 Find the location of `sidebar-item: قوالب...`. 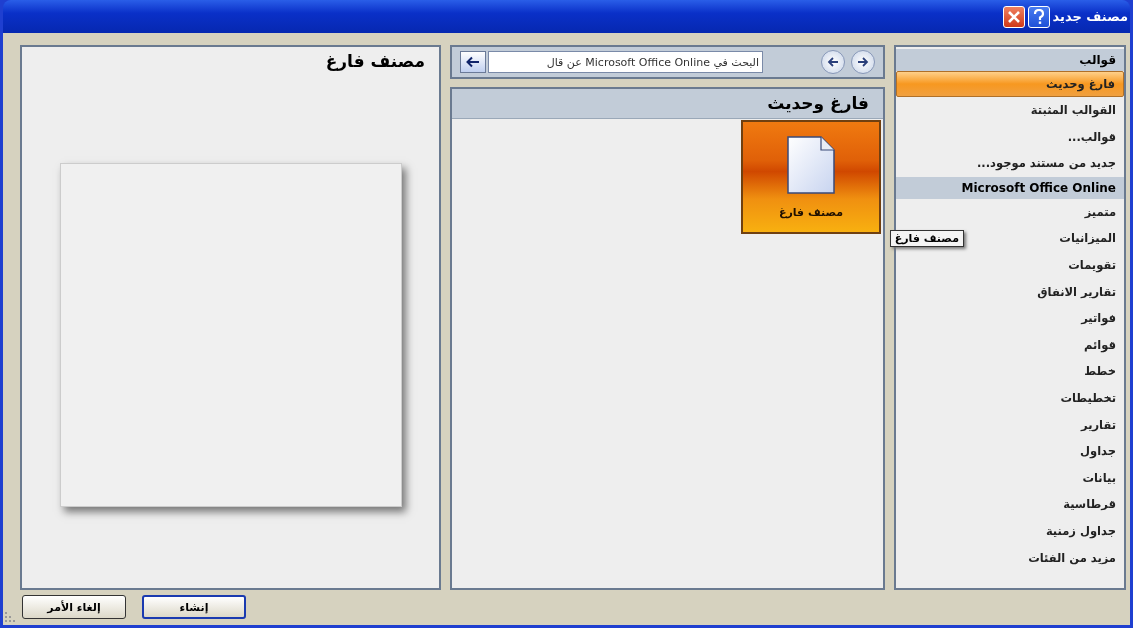

sidebar-item: قوالب... is located at coordinates (1010, 137).